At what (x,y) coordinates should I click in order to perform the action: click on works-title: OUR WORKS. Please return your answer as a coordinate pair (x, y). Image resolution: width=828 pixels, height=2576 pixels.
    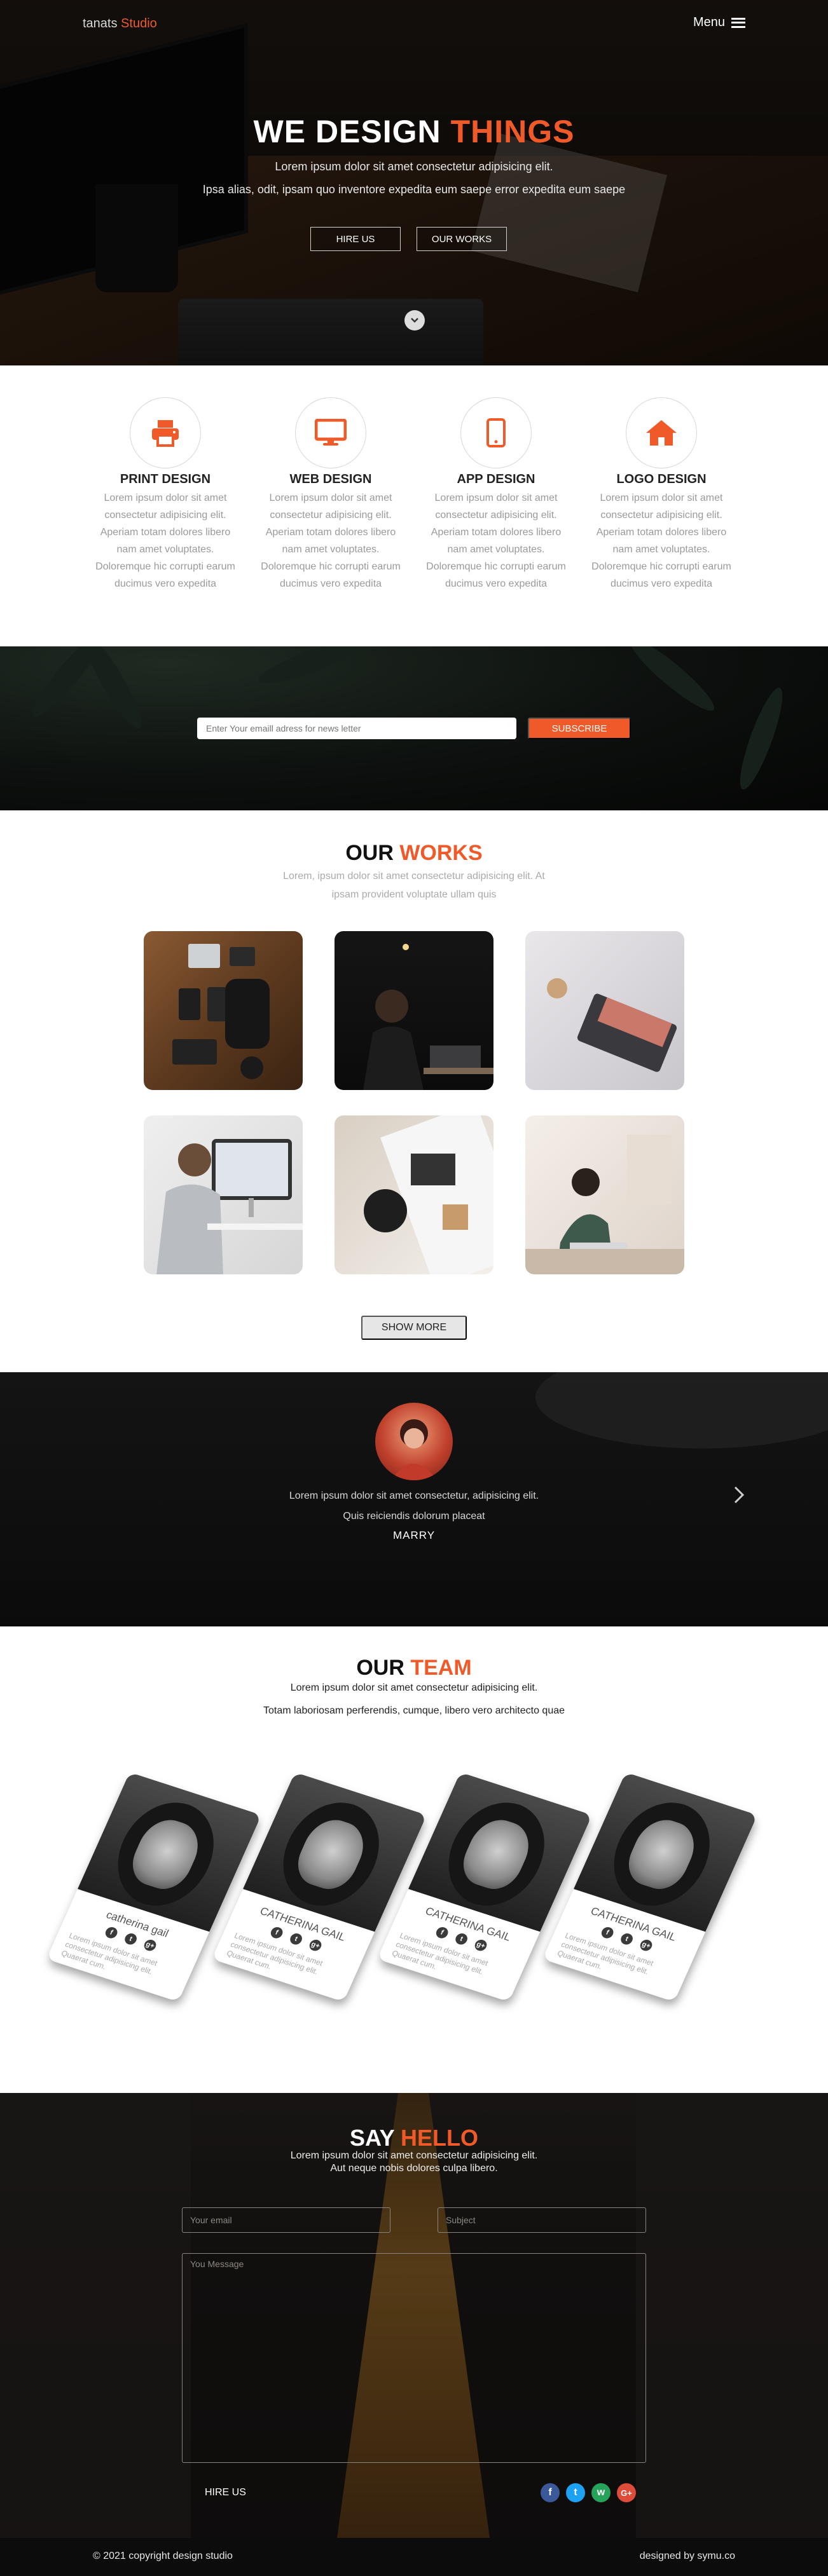
    Looking at the image, I should click on (414, 853).